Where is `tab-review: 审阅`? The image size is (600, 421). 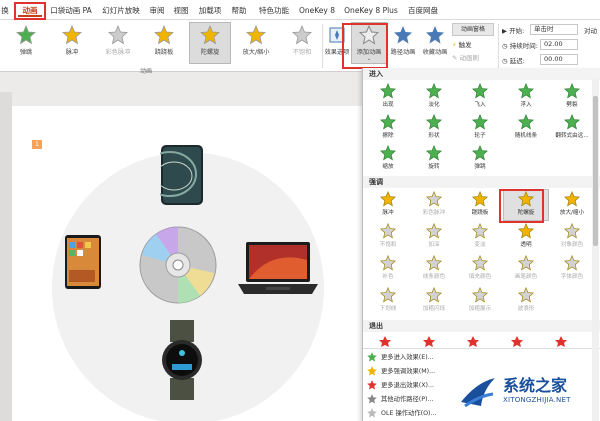
tab-review: 审阅 is located at coordinates (157, 10).